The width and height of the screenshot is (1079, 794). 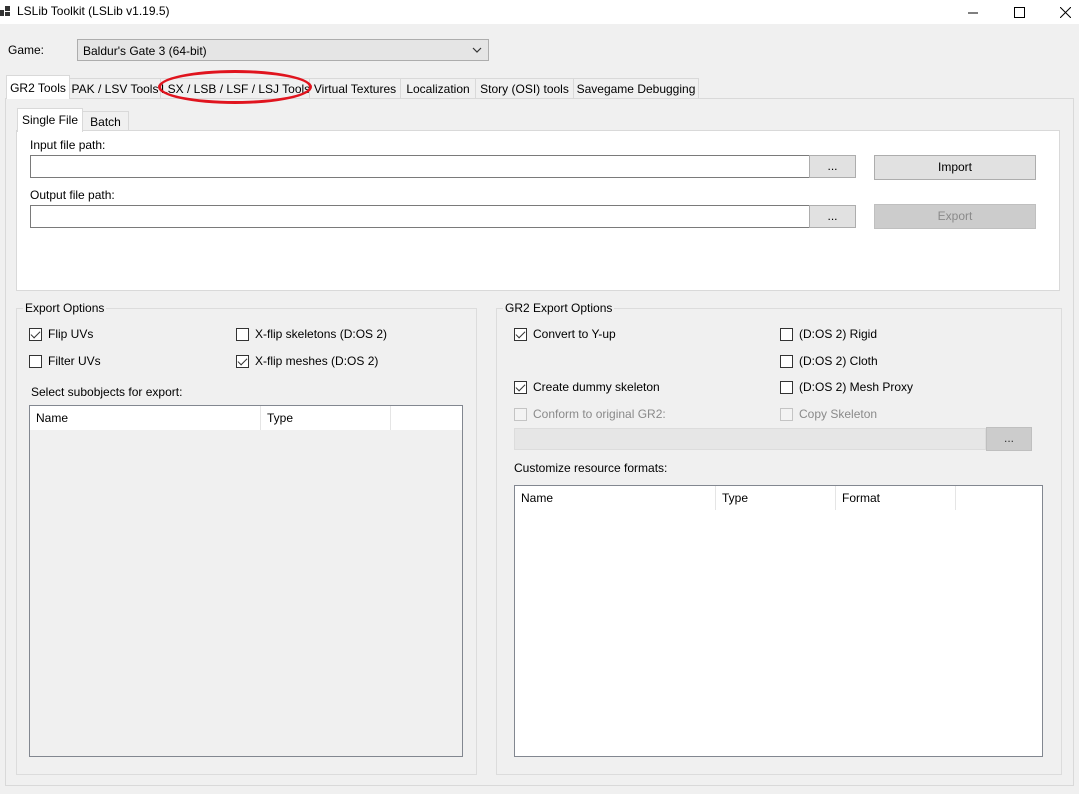 I want to click on tab-label: GR2 Tools, so click(x=38, y=88).